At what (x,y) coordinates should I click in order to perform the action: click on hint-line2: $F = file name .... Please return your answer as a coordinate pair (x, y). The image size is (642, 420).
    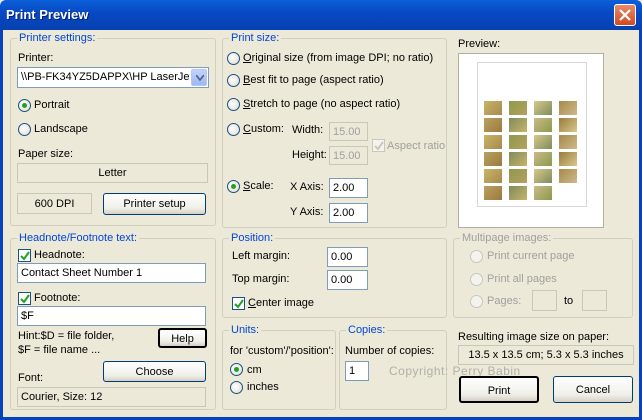
    Looking at the image, I should click on (59, 350).